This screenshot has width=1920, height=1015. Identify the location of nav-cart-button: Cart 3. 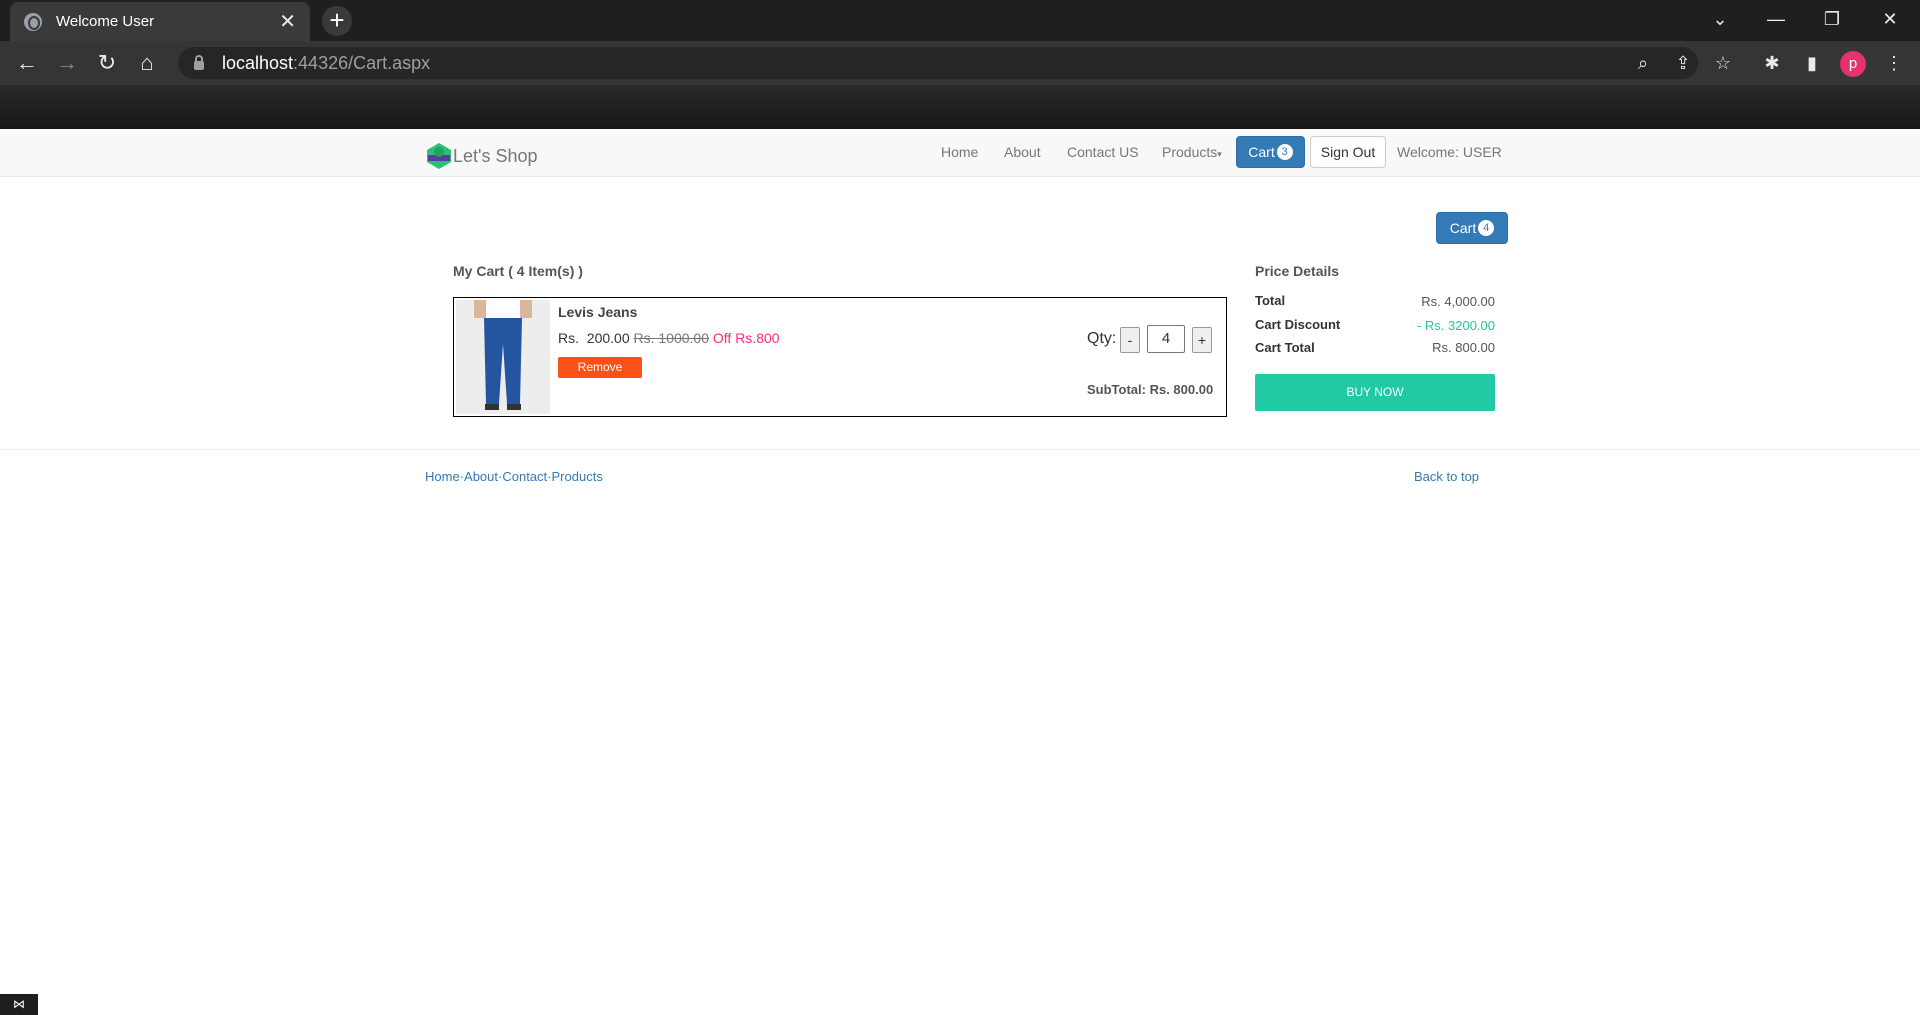
(1270, 152).